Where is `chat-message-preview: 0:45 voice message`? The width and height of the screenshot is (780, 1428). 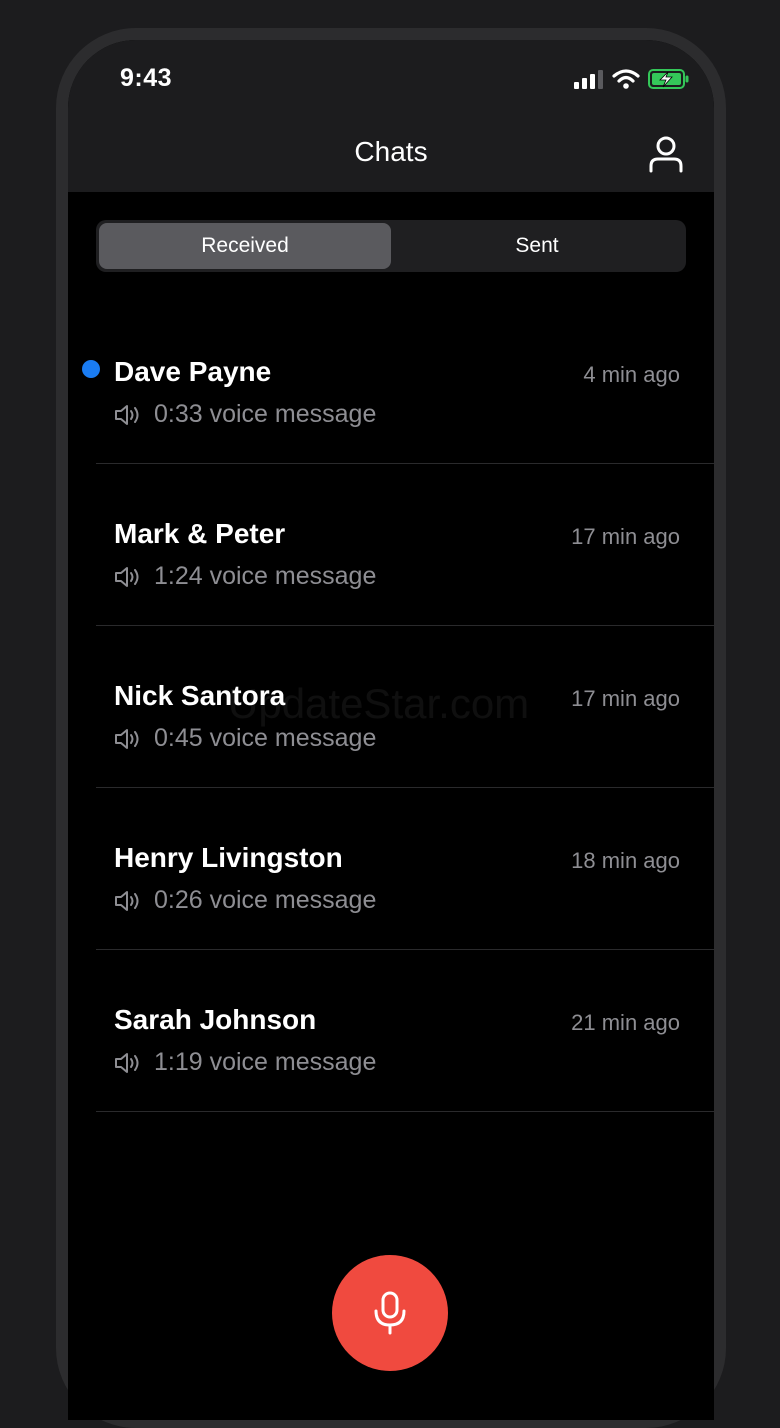 chat-message-preview: 0:45 voice message is located at coordinates (245, 738).